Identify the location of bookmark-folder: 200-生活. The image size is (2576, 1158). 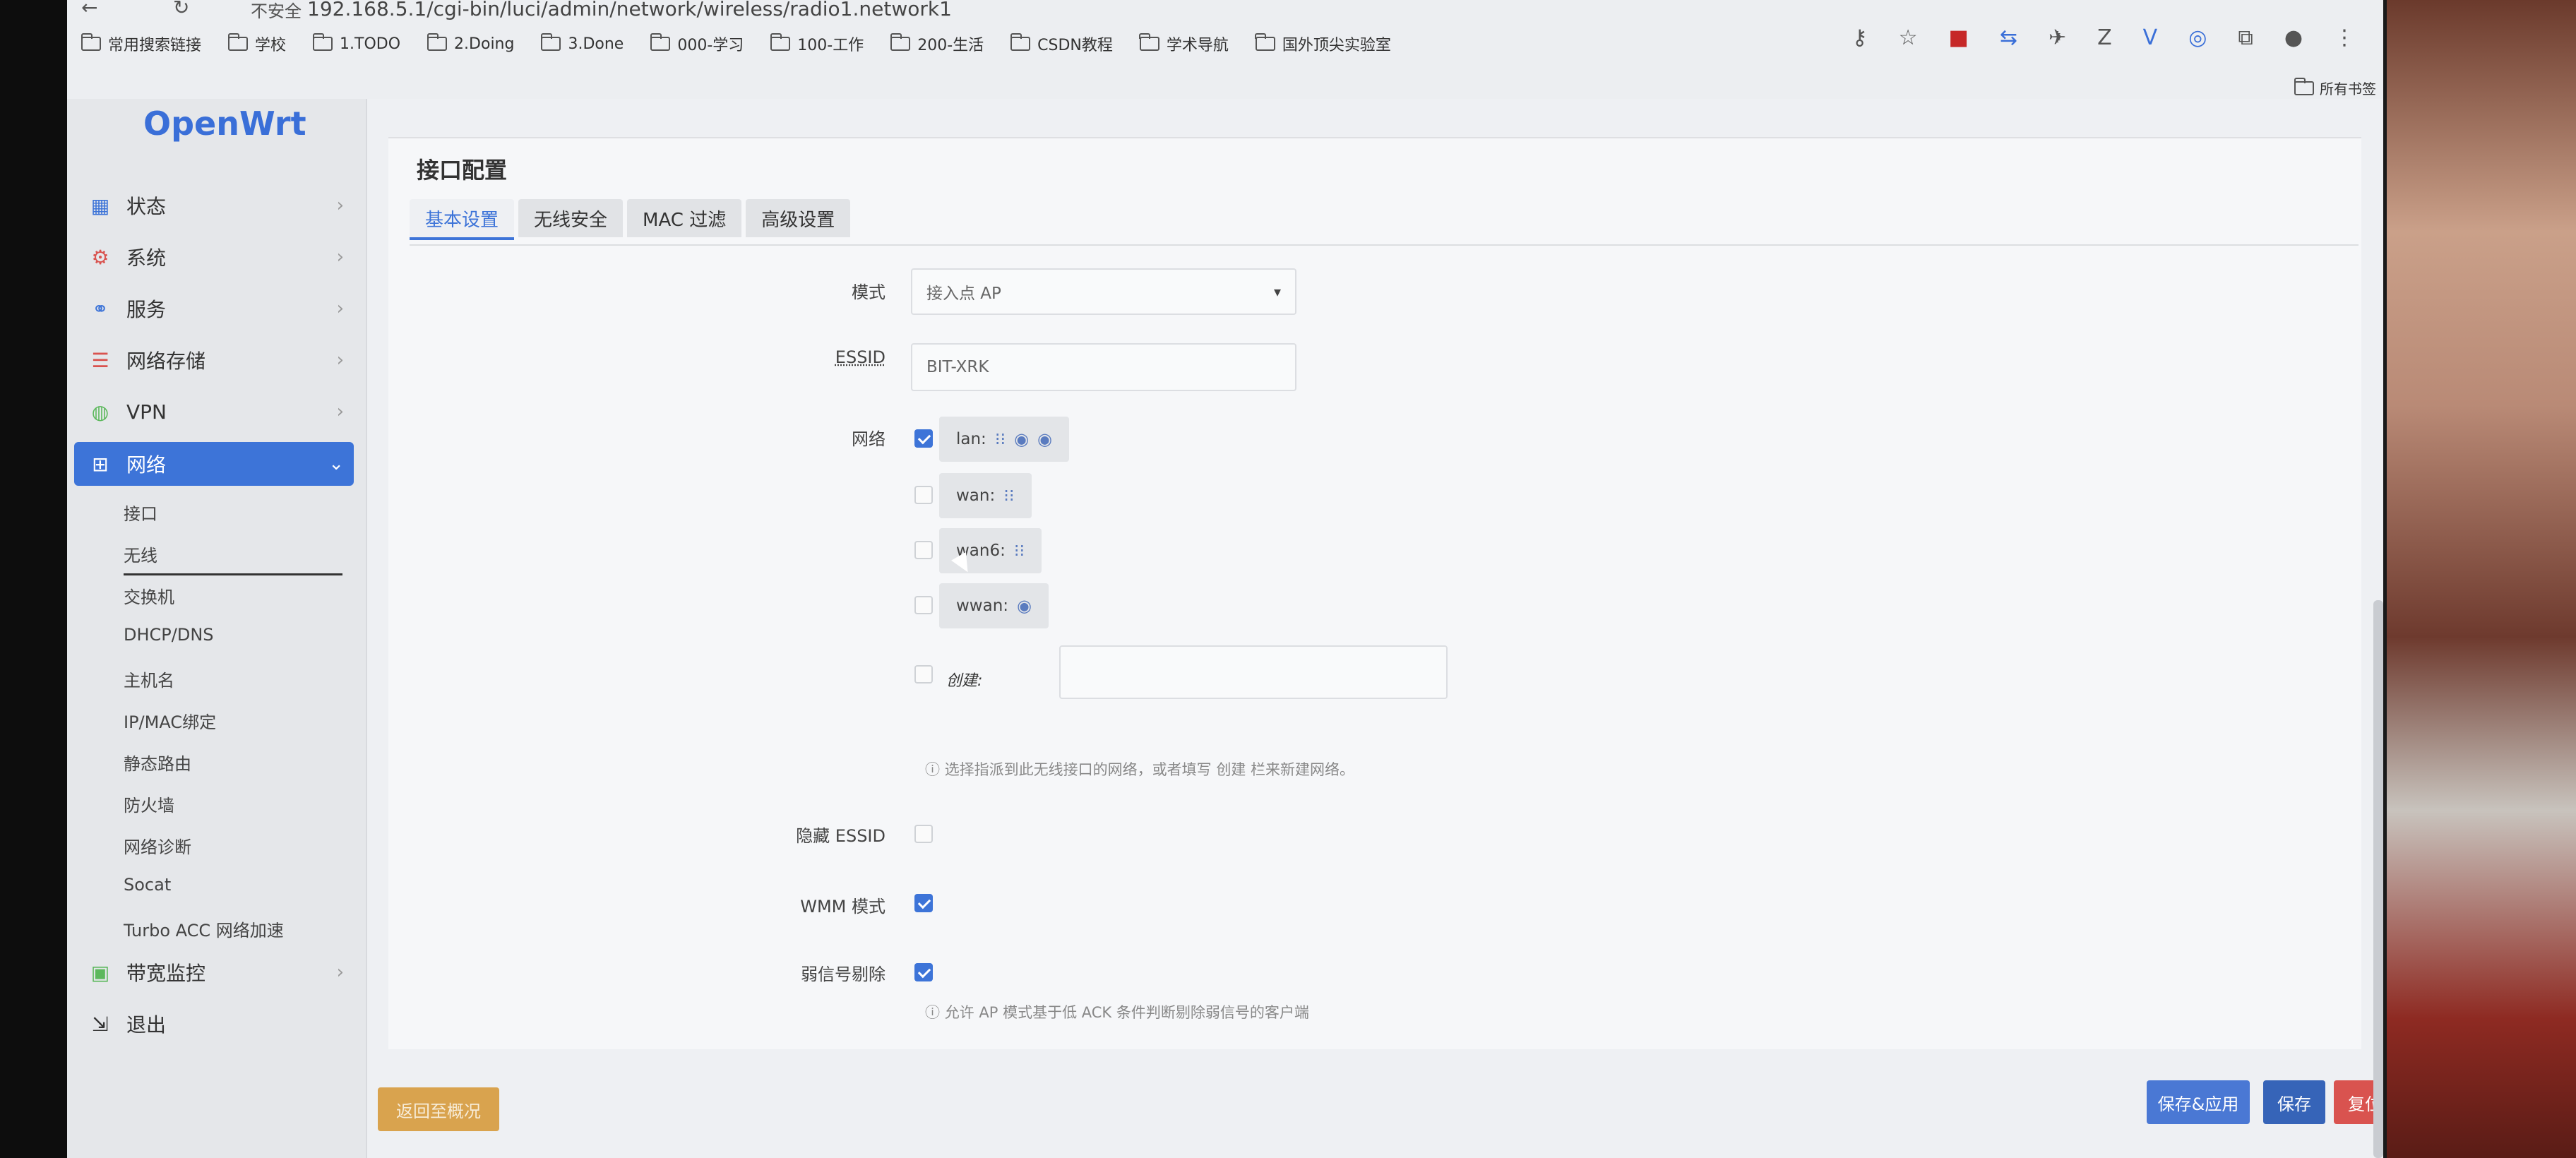
(937, 43).